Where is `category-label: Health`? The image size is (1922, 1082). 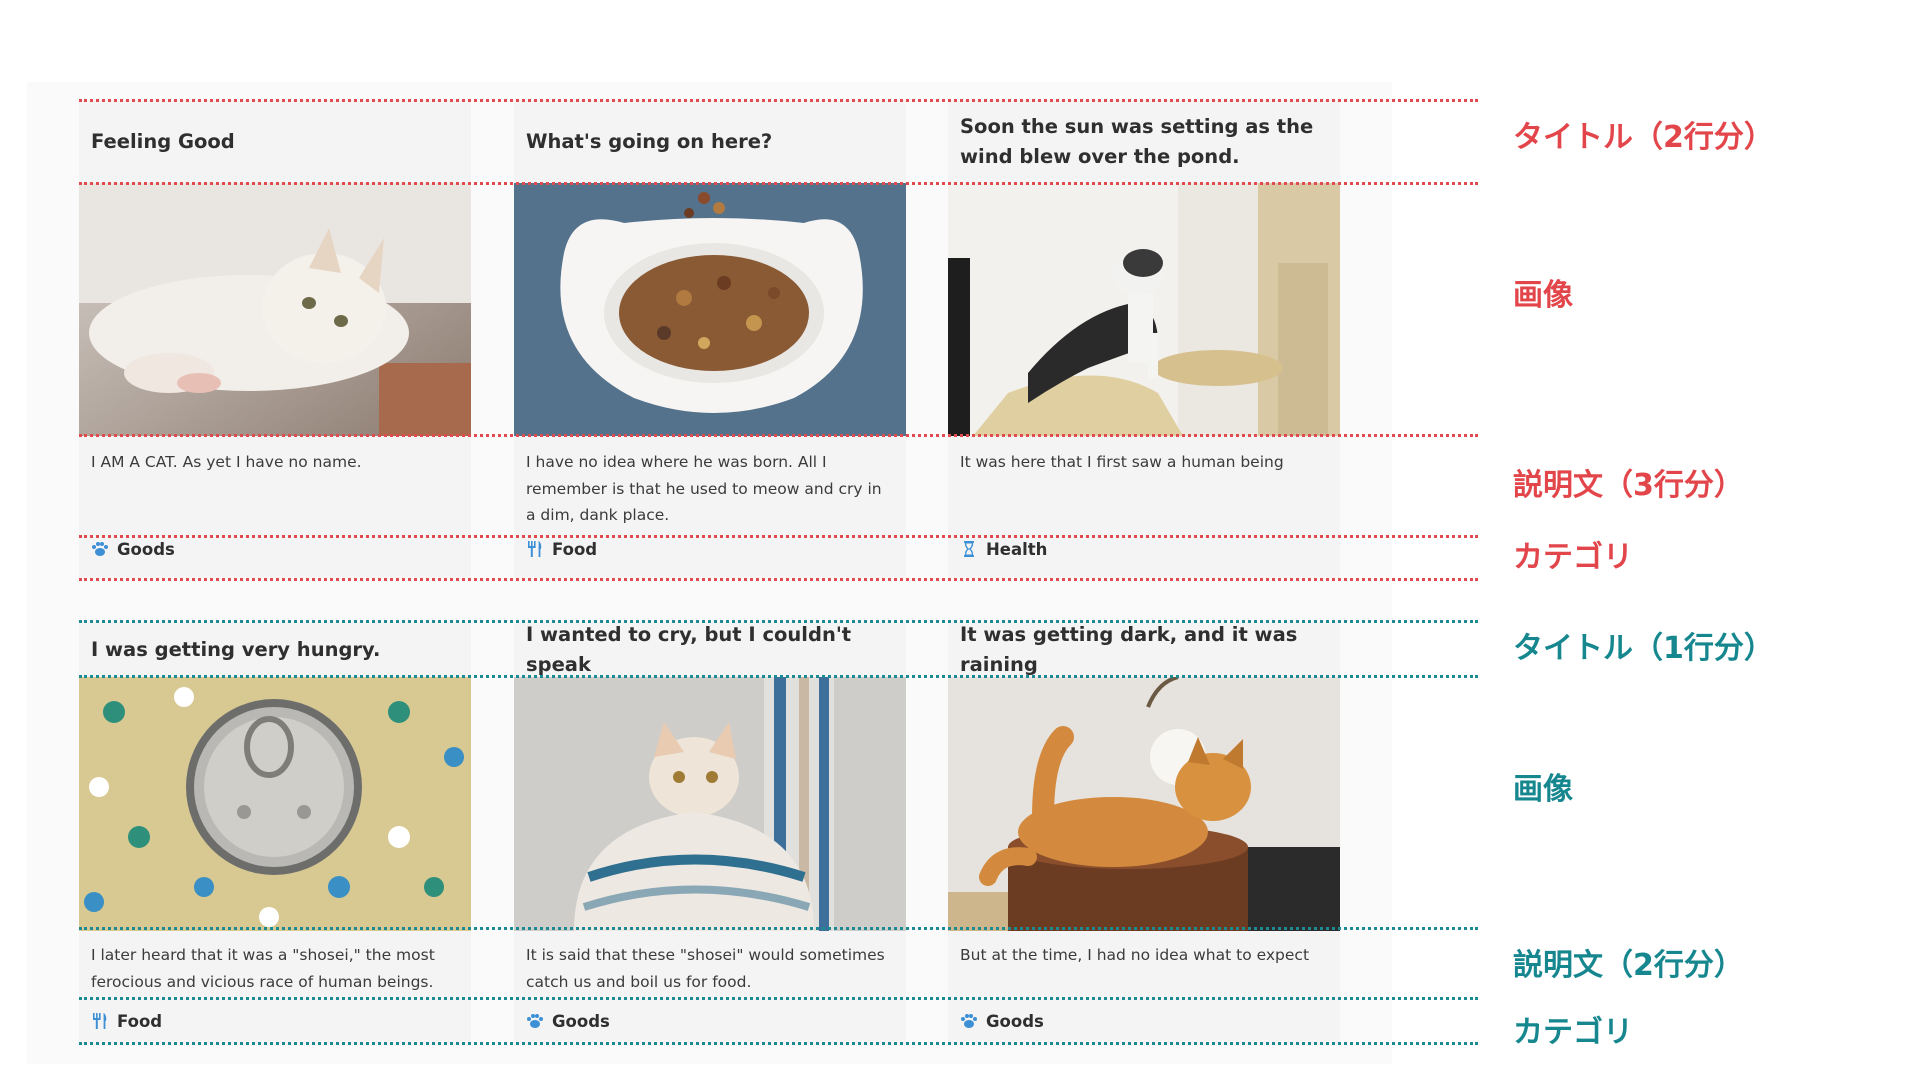
category-label: Health is located at coordinates (1017, 549).